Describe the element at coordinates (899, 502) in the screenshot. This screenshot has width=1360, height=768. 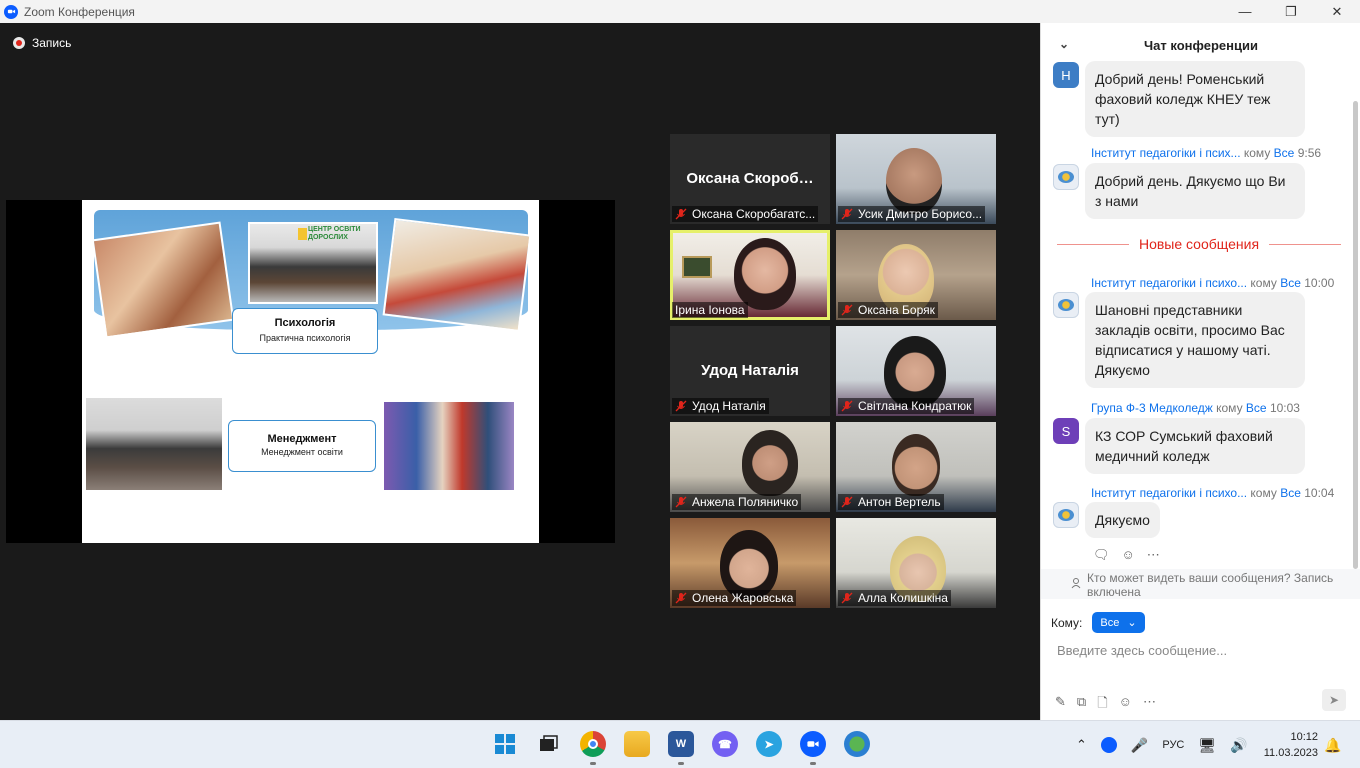
I see `participant-name: Антон Вертель` at that location.